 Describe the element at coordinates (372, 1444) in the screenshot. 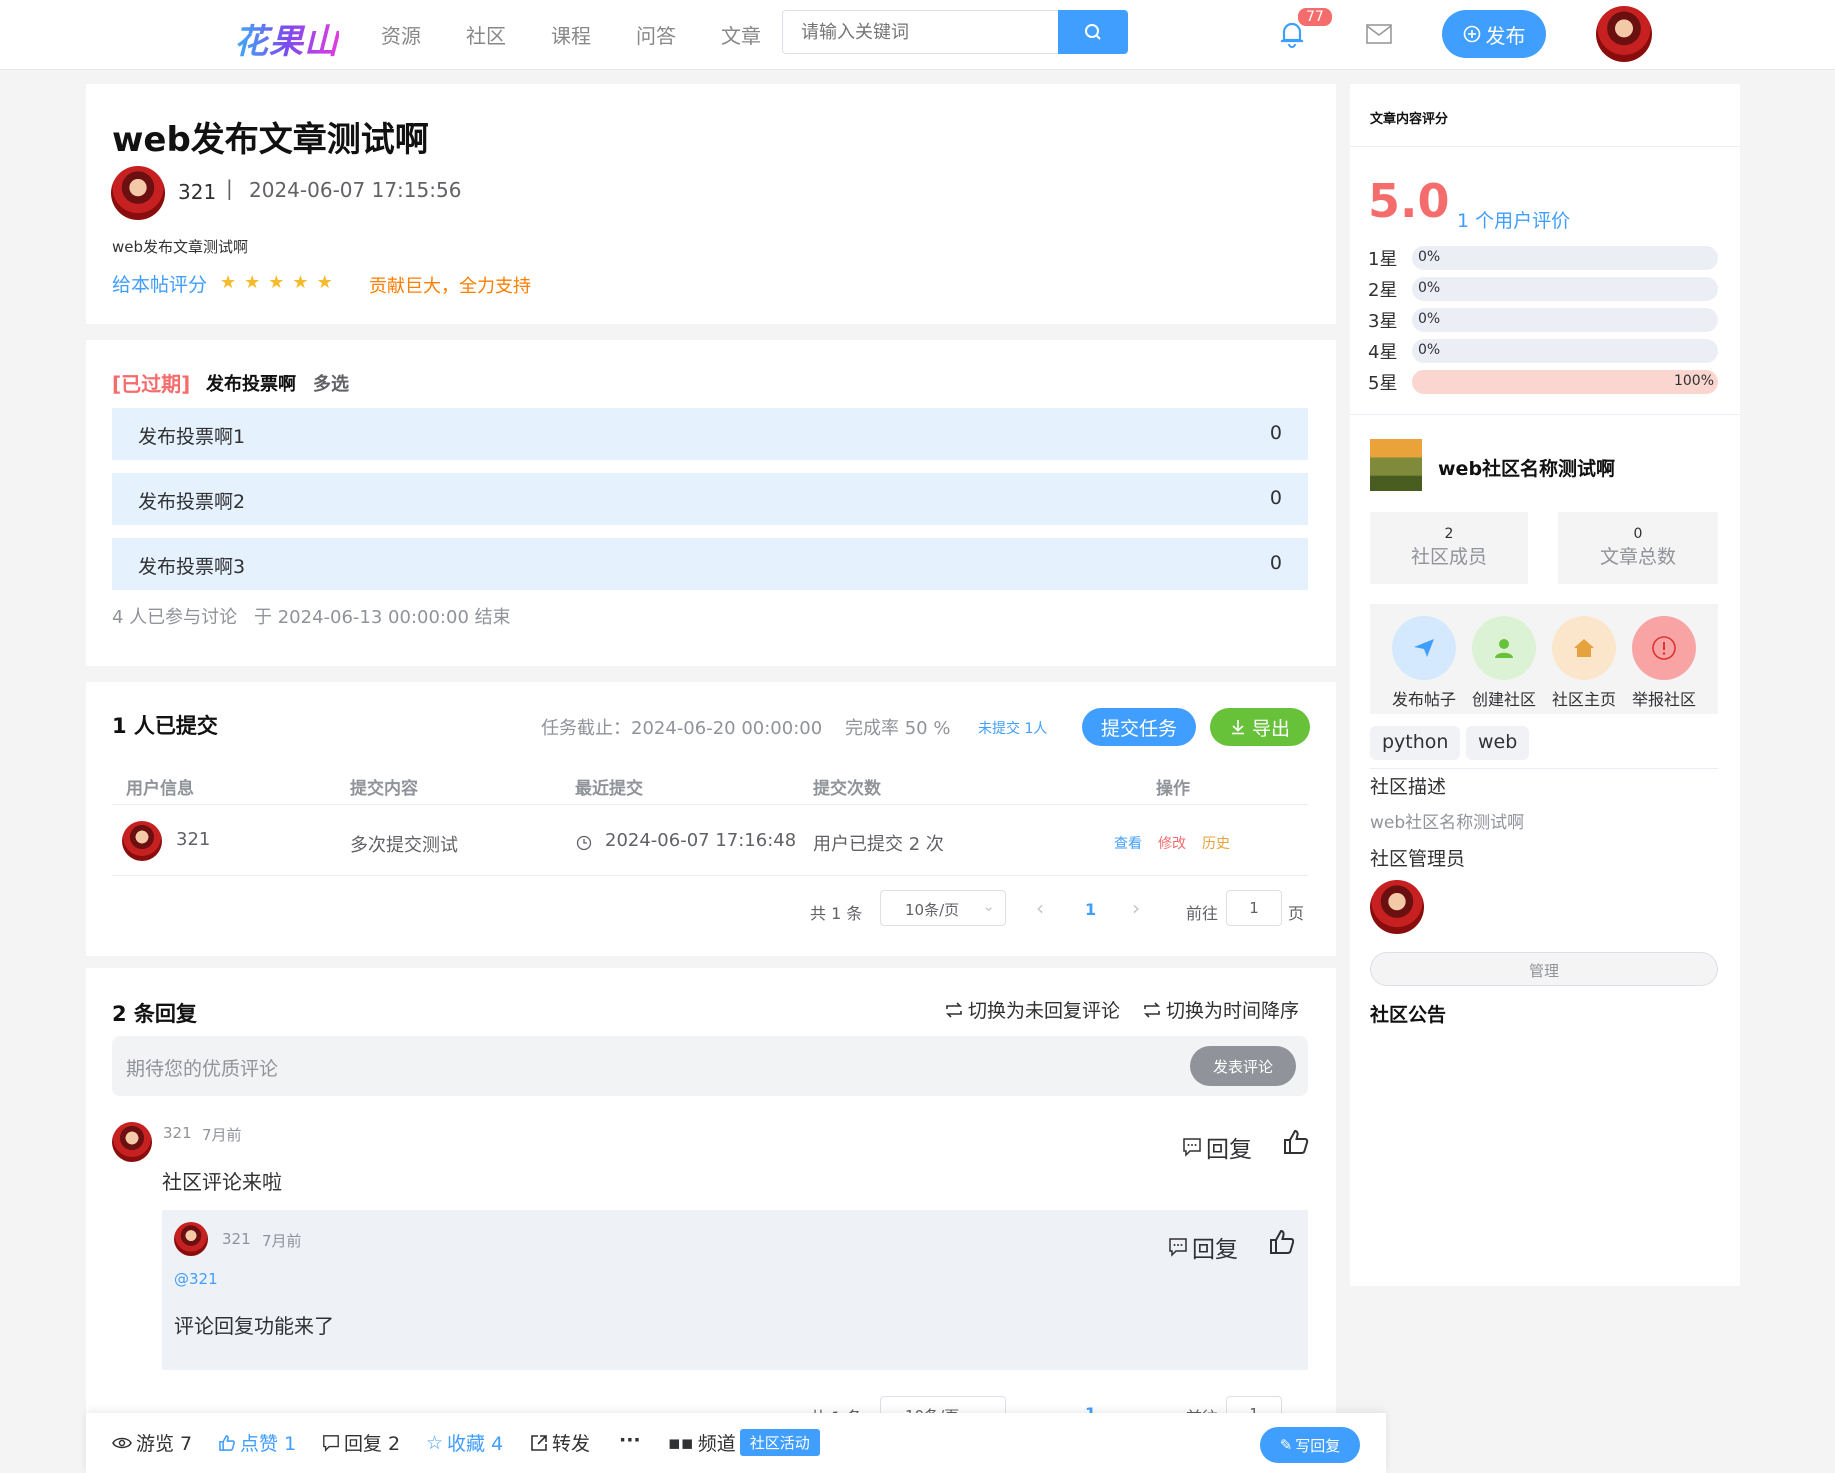

I see `replies-label: 回复 2` at that location.